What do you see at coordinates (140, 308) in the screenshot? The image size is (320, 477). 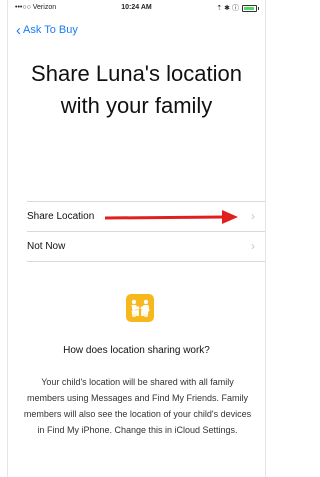 I see `family-sharing-icon` at bounding box center [140, 308].